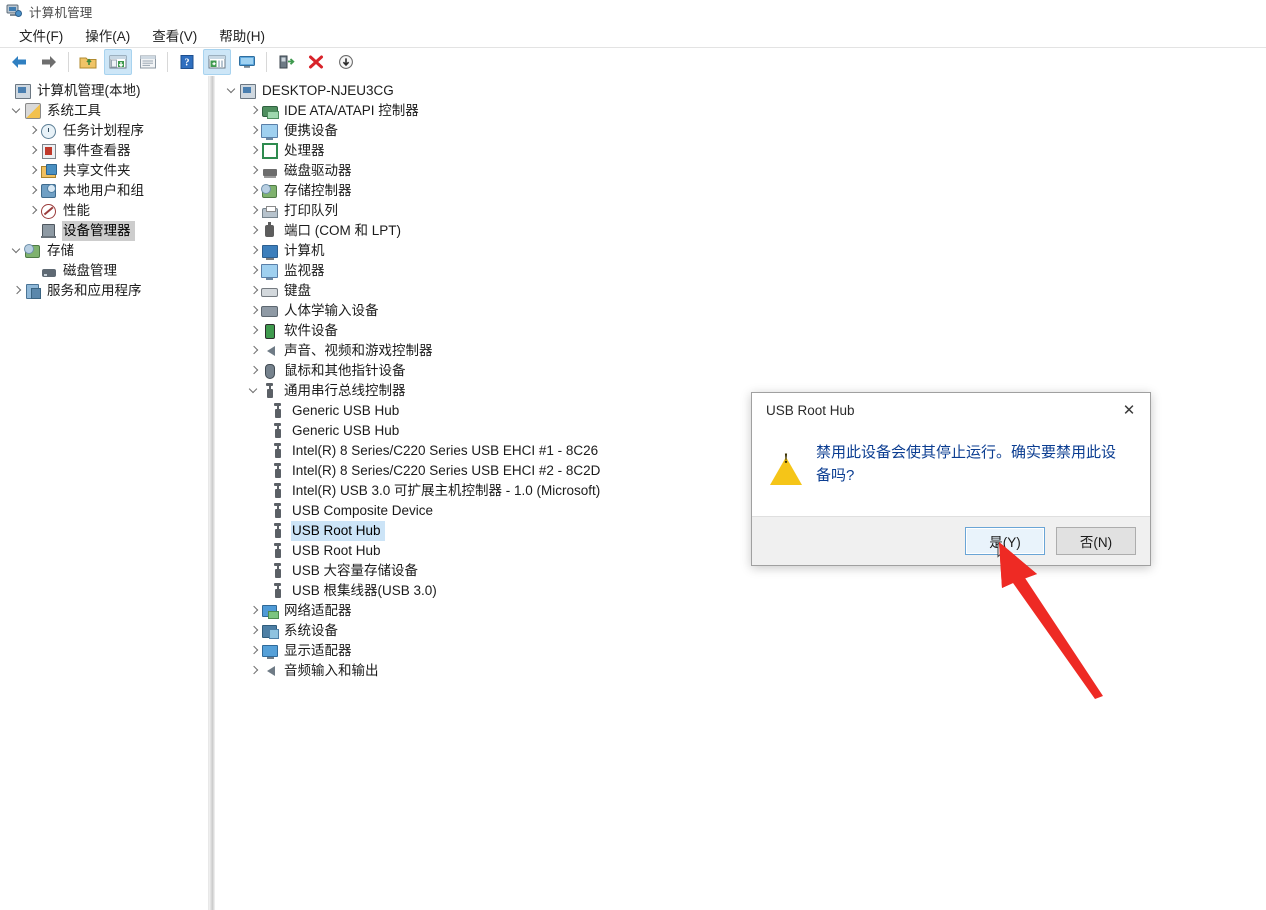  What do you see at coordinates (318, 170) in the screenshot?
I see `device-node-label: 磁盘驱动器` at bounding box center [318, 170].